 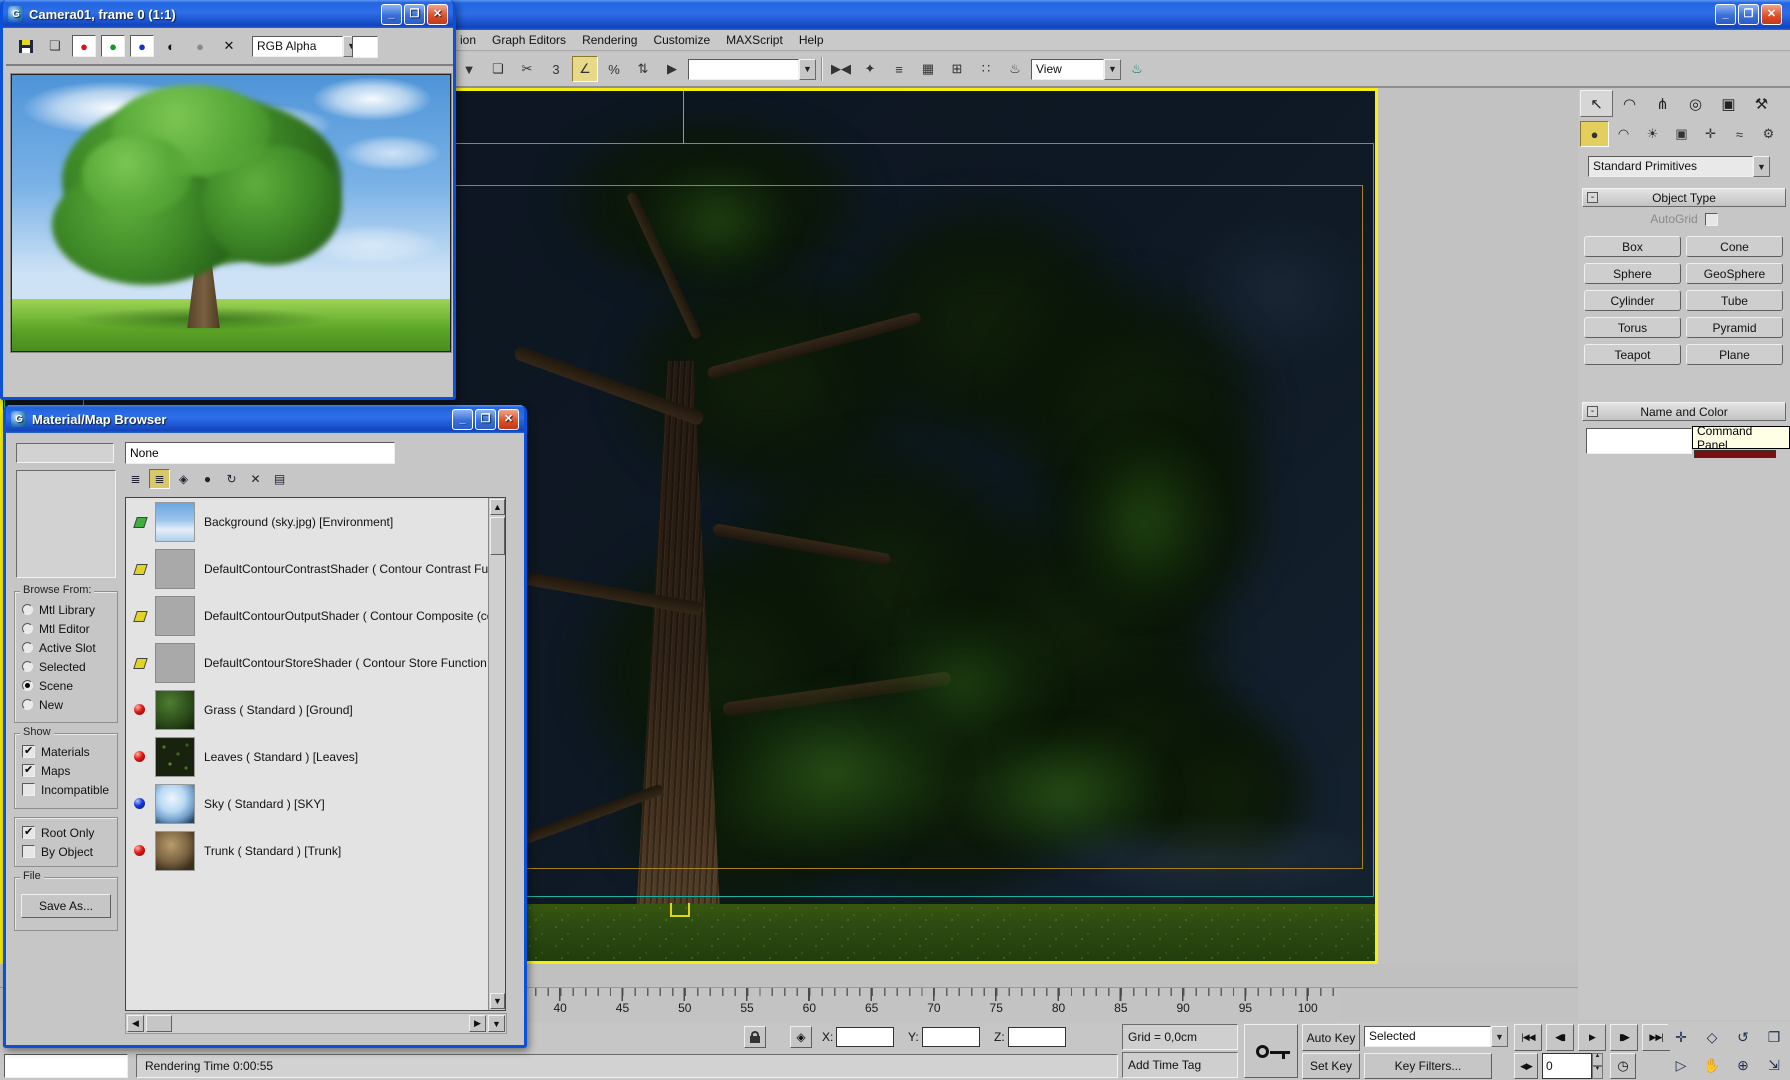 I want to click on window-button: ❐, so click(x=485, y=419).